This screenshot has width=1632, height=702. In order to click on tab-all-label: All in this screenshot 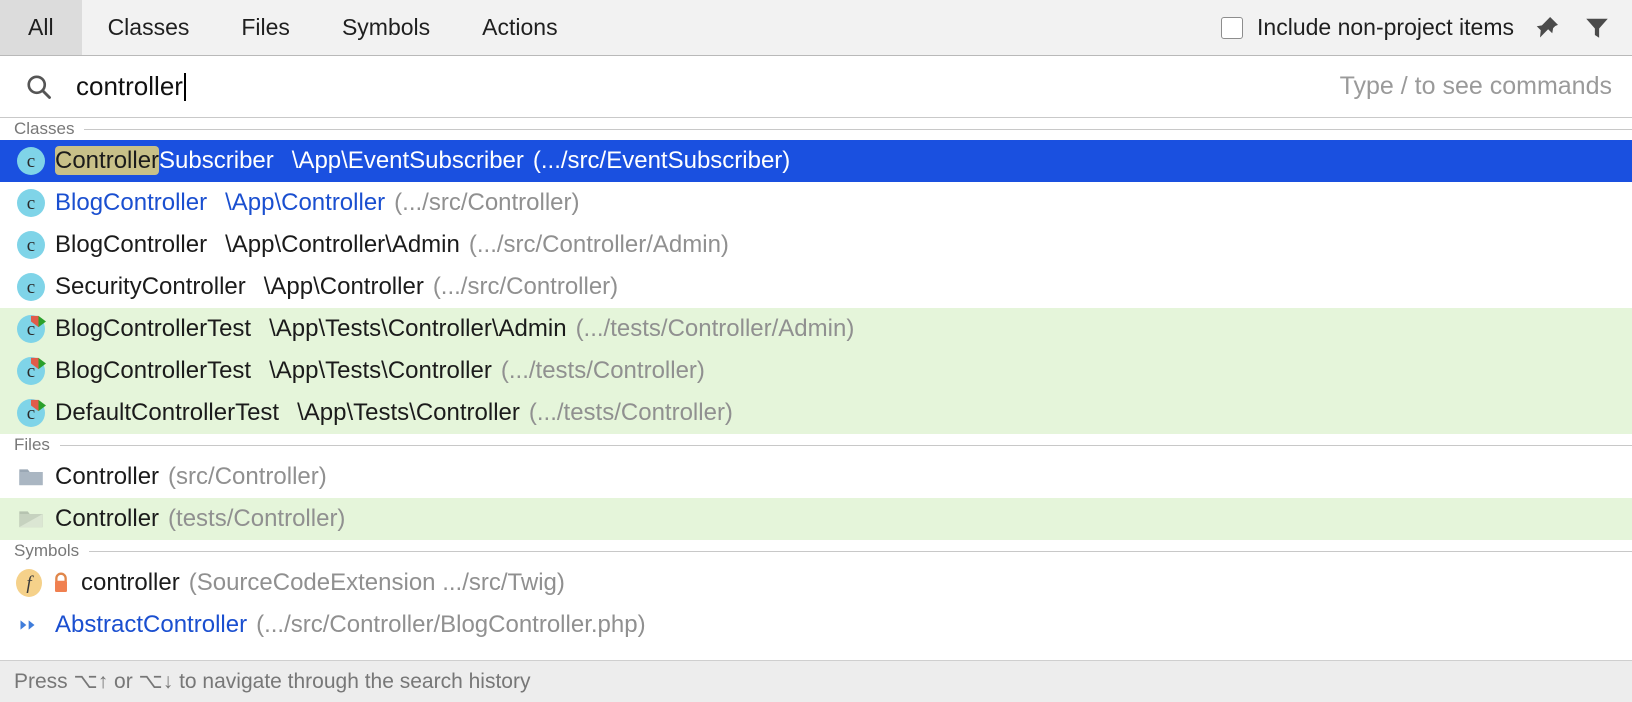, I will do `click(41, 27)`.